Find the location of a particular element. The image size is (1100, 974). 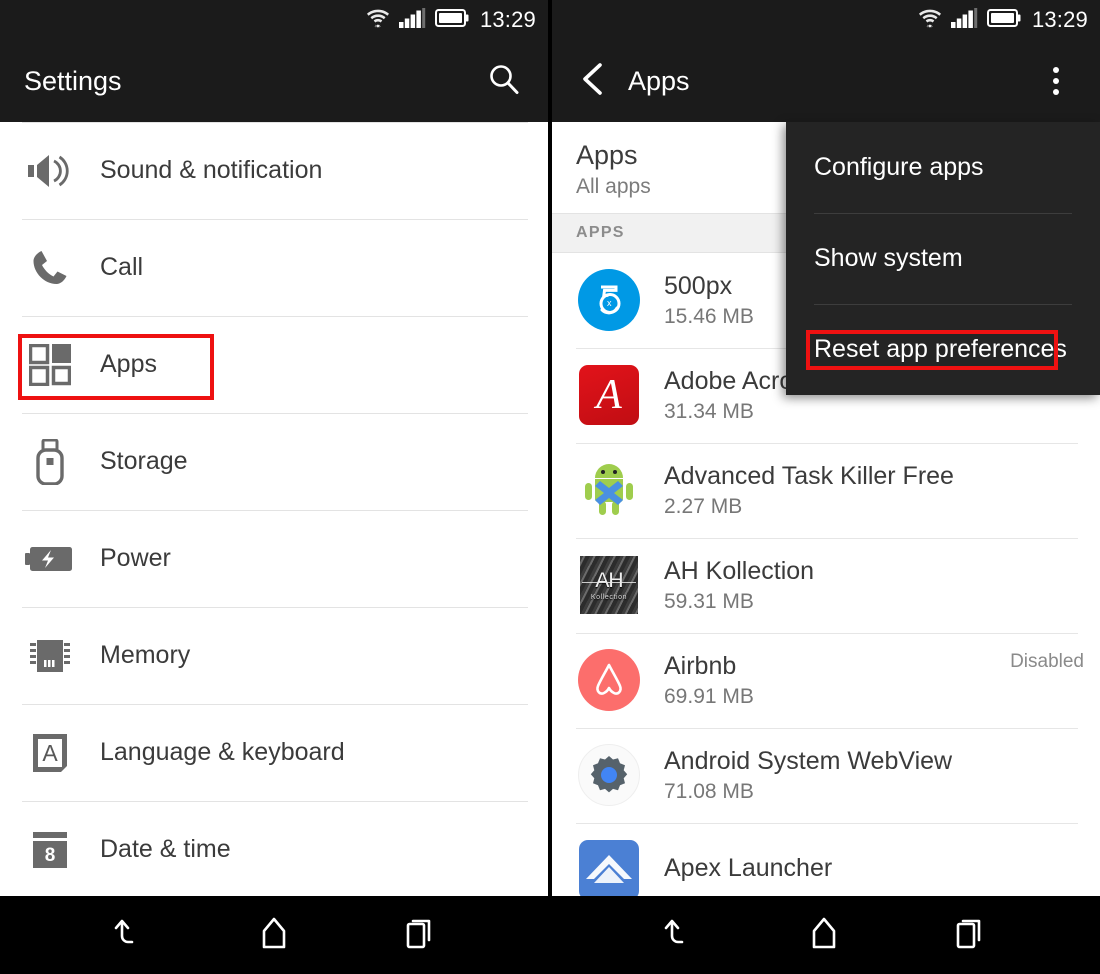

chevron-left-icon is located at coordinates (593, 81).